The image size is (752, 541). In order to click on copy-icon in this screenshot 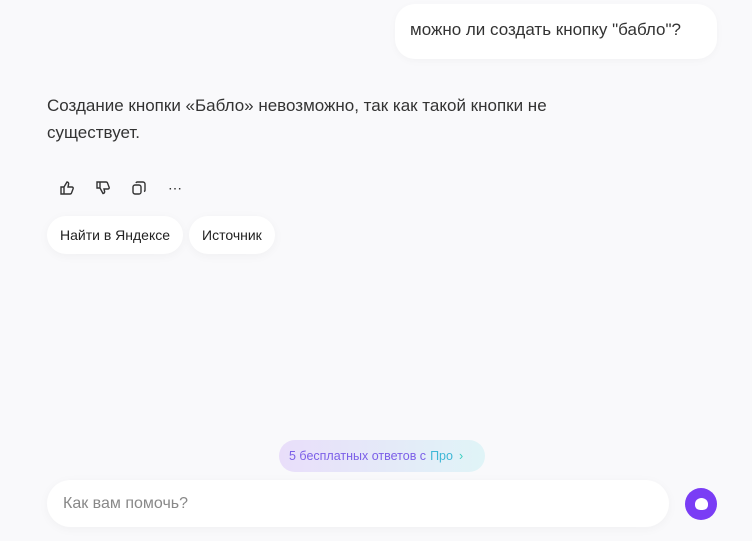, I will do `click(139, 188)`.